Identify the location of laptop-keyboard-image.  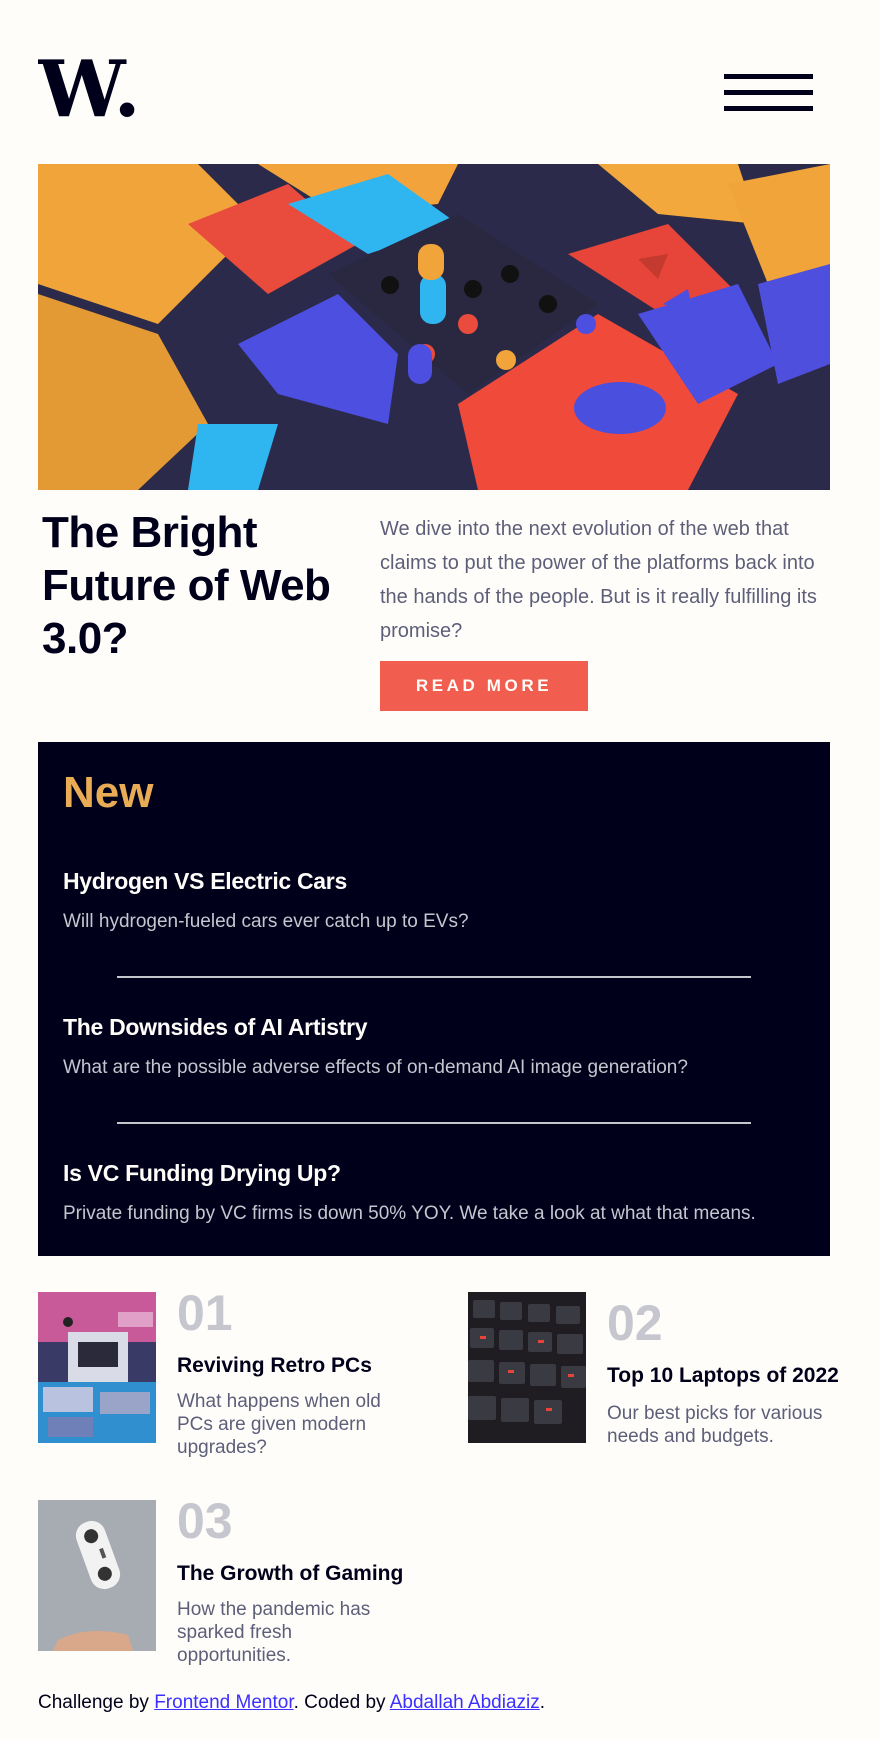
(527, 1367).